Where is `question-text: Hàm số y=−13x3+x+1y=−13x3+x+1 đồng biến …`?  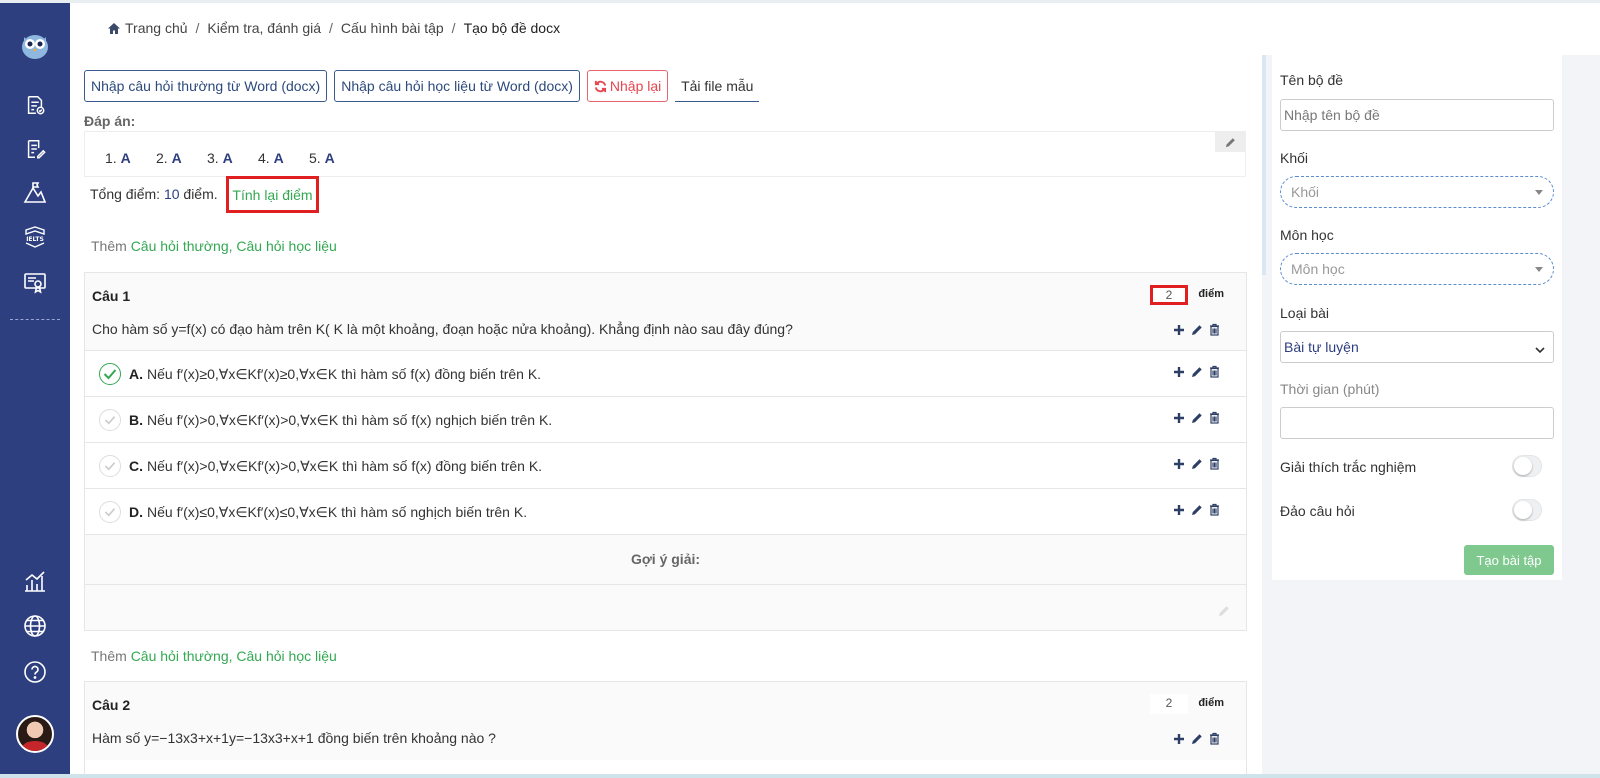 question-text: Hàm số y=−13x3+x+1y=−13x3+x+1 đồng biến … is located at coordinates (294, 738).